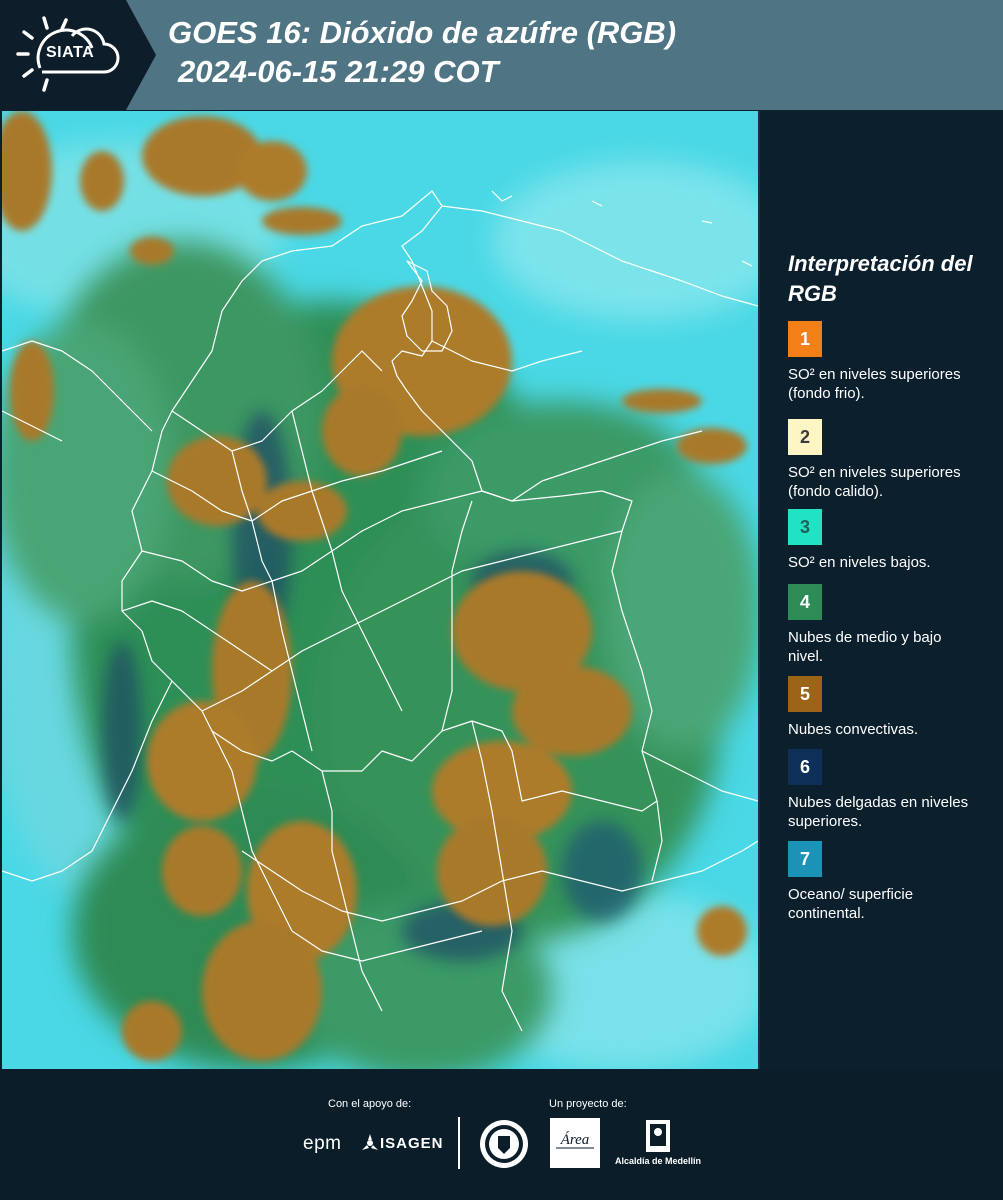 Image resolution: width=1003 pixels, height=1200 pixels. What do you see at coordinates (805, 339) in the screenshot?
I see `legend-swatch: 1` at bounding box center [805, 339].